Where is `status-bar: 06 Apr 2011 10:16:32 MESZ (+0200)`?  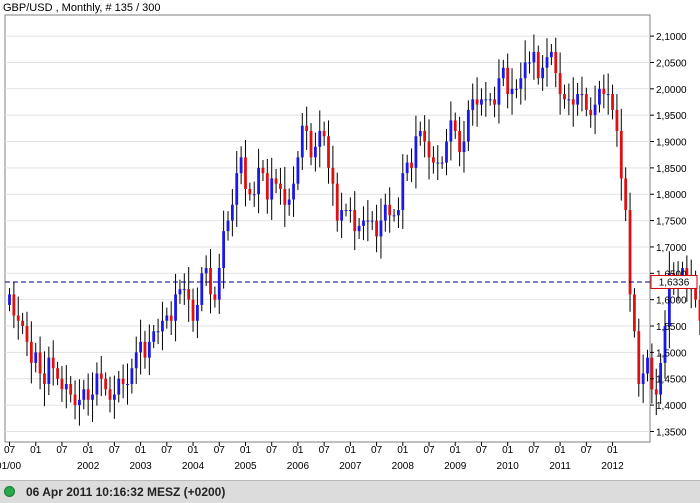
status-bar: 06 Apr 2011 10:16:32 MESZ (+0200) is located at coordinates (350, 491).